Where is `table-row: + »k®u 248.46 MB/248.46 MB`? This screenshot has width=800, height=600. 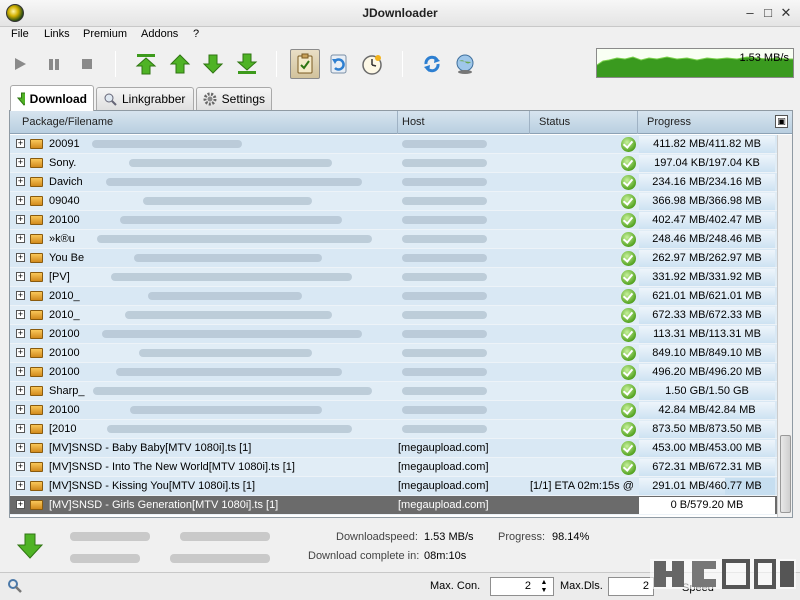
table-row: + »k®u 248.46 MB/248.46 MB is located at coordinates (393, 239).